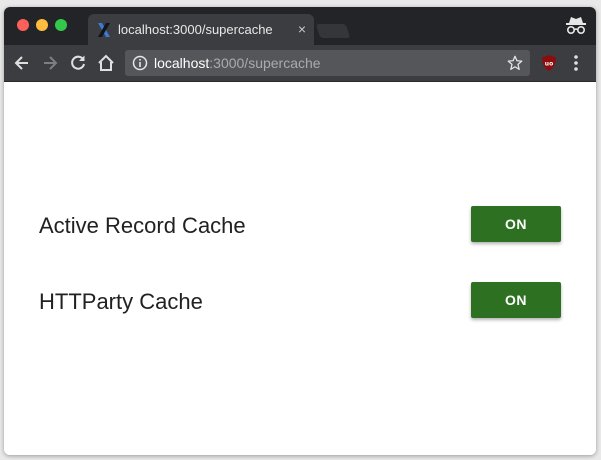  What do you see at coordinates (327, 63) in the screenshot?
I see `address-bar: localhost:3000/supercache` at bounding box center [327, 63].